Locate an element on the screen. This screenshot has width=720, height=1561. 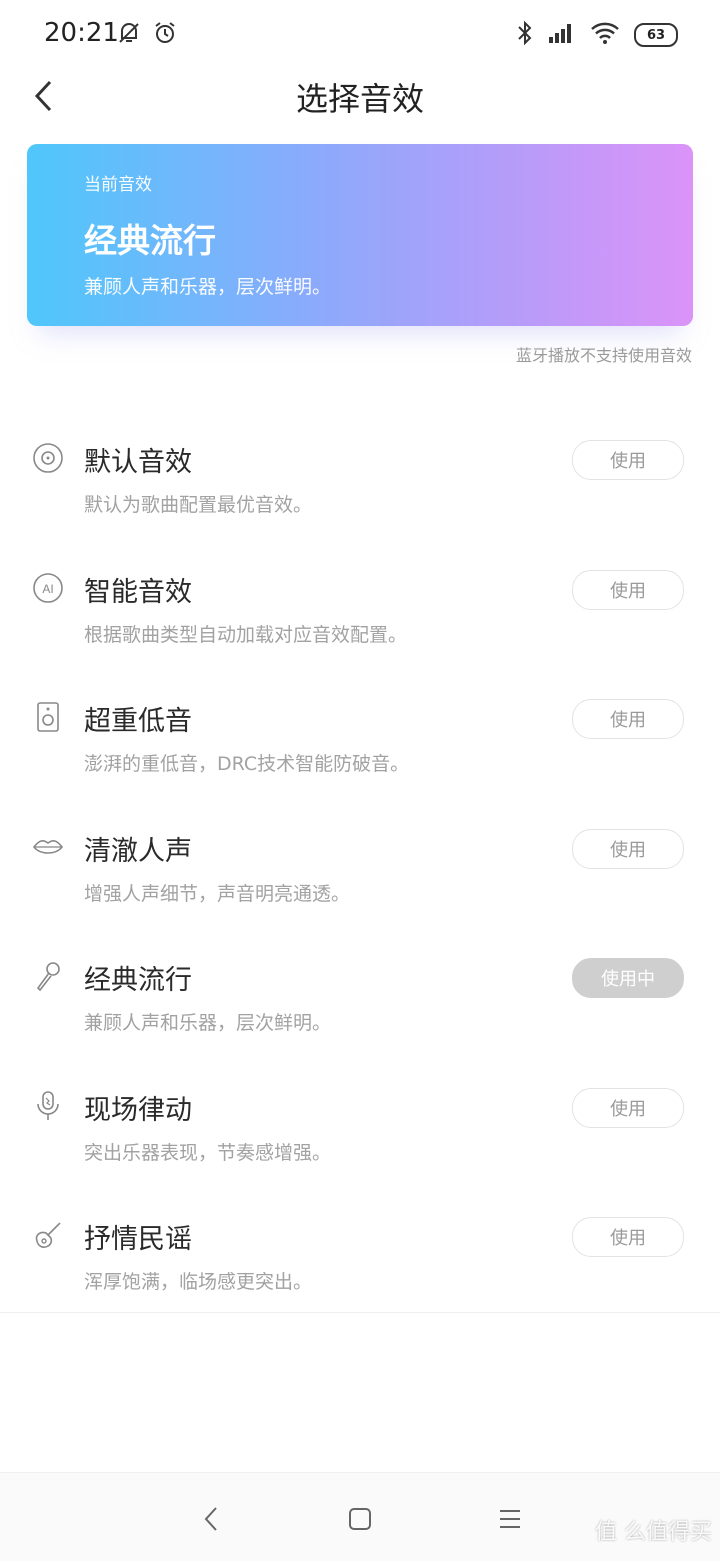
list-item: 抒情民谣 浑厚饱满，临场感更突出。 使用 is located at coordinates (360, 1262).